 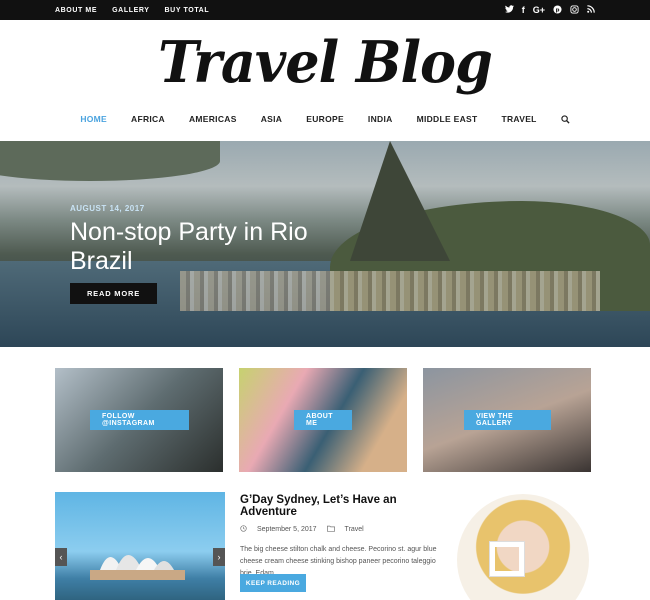 What do you see at coordinates (518, 119) in the screenshot?
I see `nav-travel: TRAVEL` at bounding box center [518, 119].